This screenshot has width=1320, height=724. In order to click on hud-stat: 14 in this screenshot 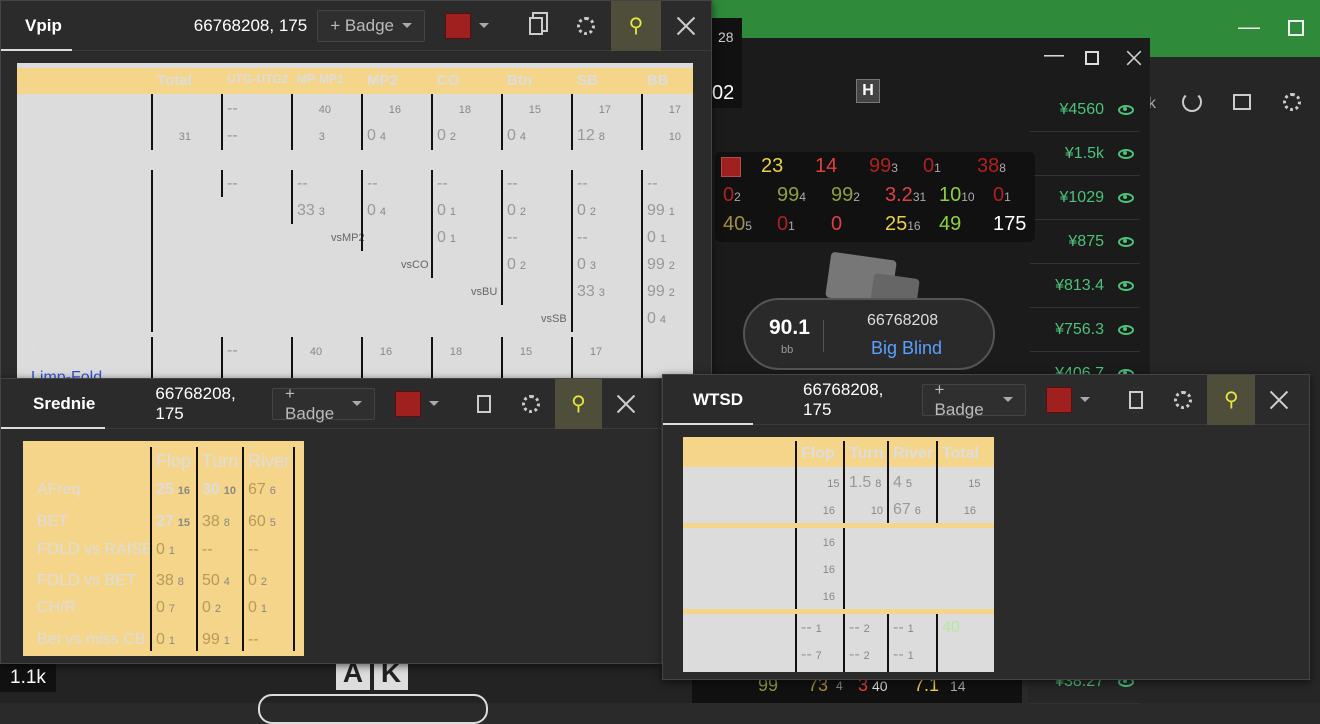, I will do `click(836, 166)`.